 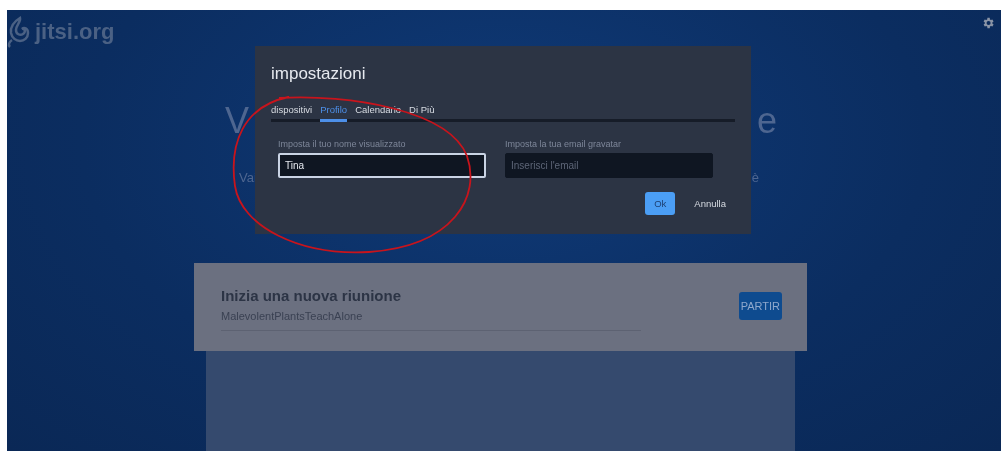 What do you see at coordinates (237, 121) in the screenshot?
I see `heading-text: V` at bounding box center [237, 121].